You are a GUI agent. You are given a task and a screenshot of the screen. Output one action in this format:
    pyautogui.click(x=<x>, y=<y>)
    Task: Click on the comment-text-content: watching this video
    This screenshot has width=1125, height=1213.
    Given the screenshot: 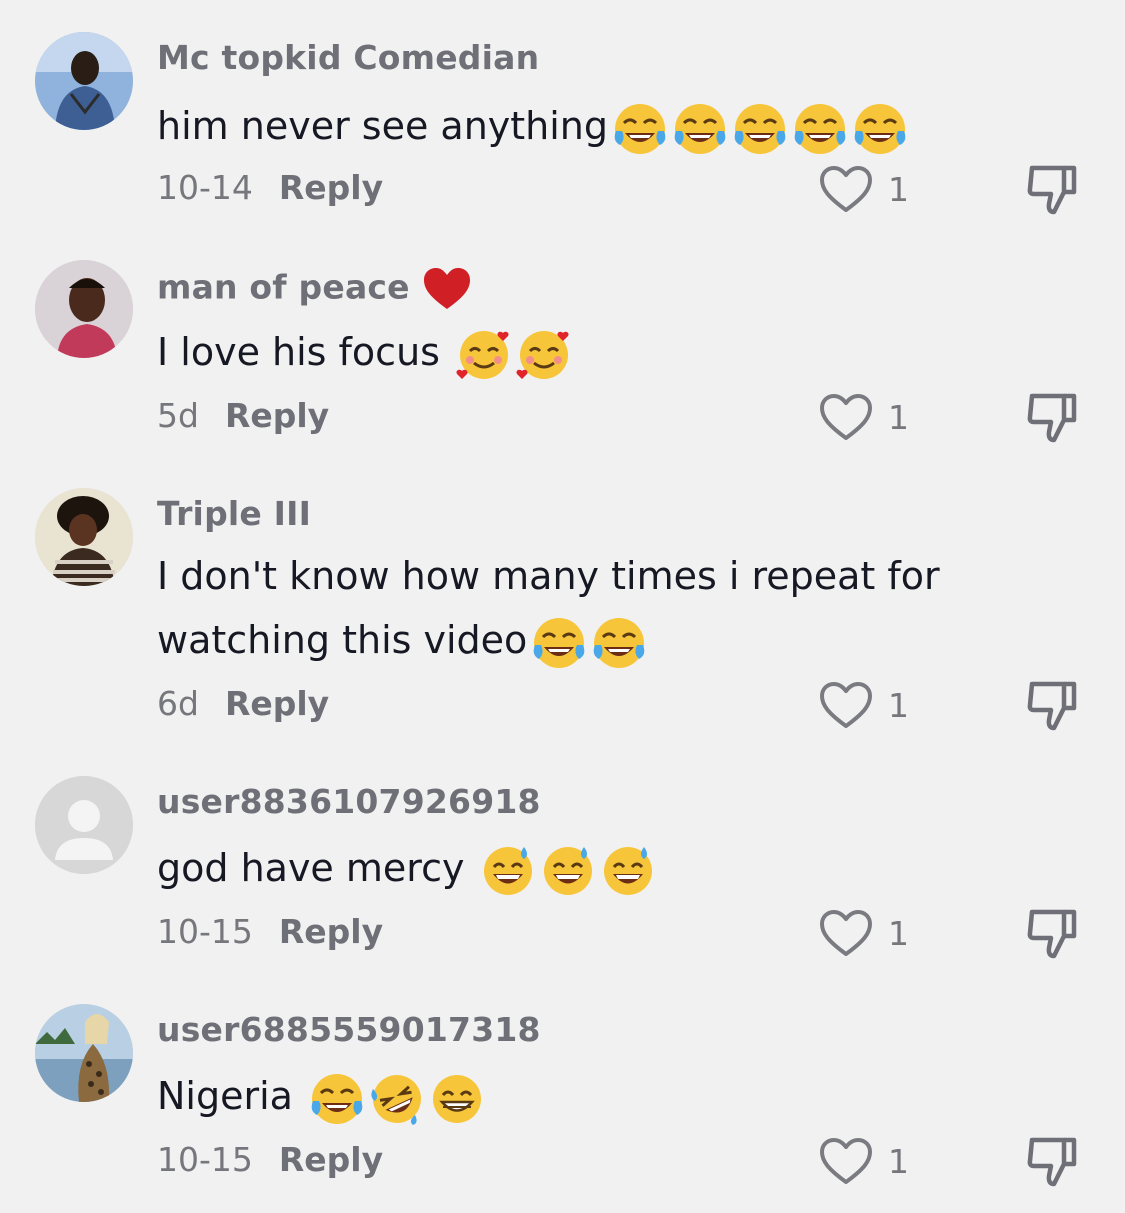 What is the action you would take?
    pyautogui.click(x=342, y=640)
    